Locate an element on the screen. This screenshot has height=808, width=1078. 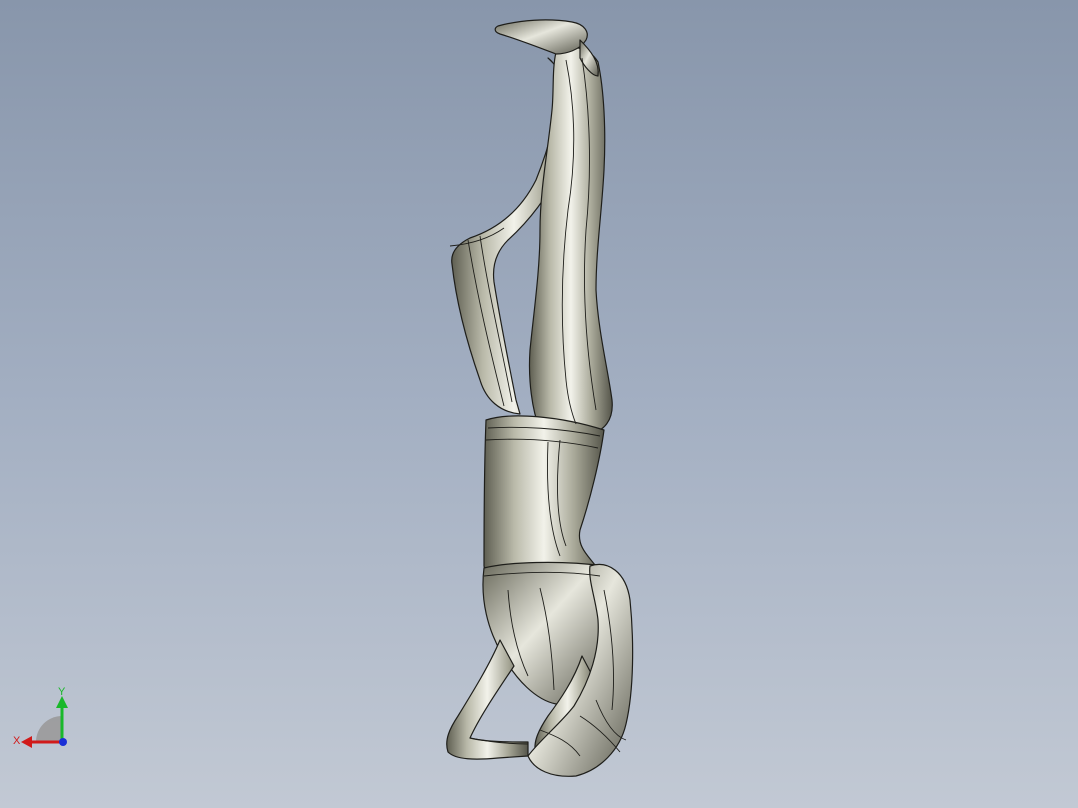
feet is located at coordinates (541, 37).